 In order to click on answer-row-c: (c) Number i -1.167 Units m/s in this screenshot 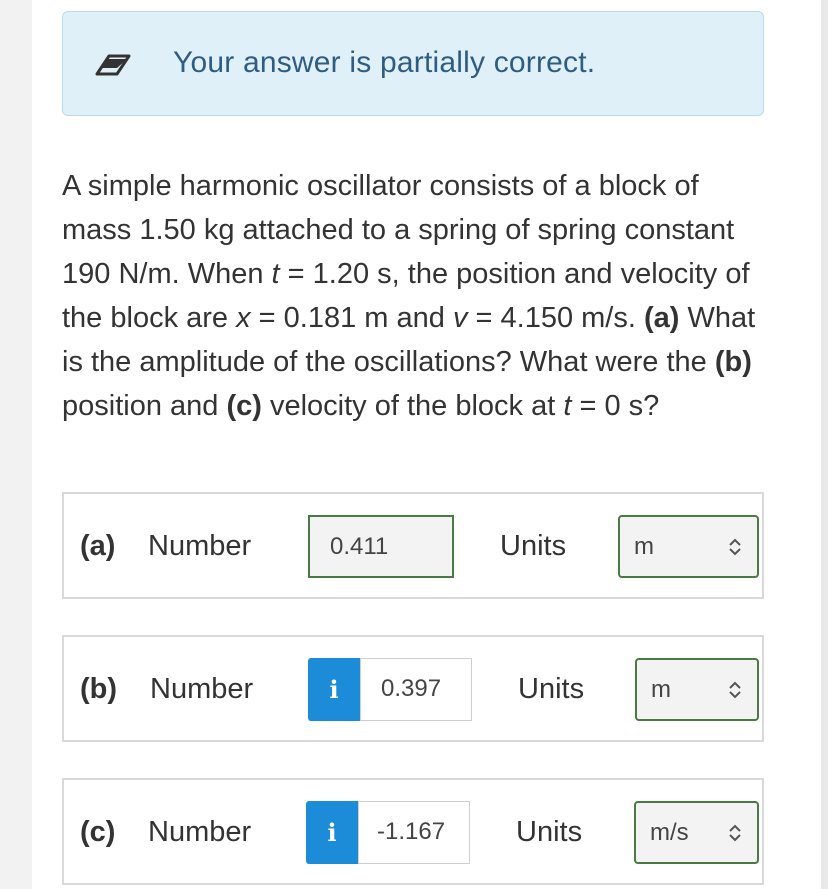, I will do `click(413, 831)`.